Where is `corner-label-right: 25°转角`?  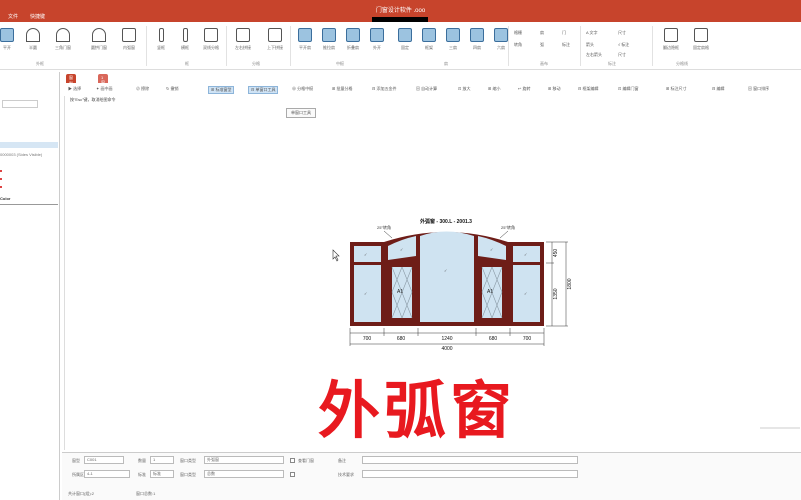 corner-label-right: 25°转角 is located at coordinates (508, 227).